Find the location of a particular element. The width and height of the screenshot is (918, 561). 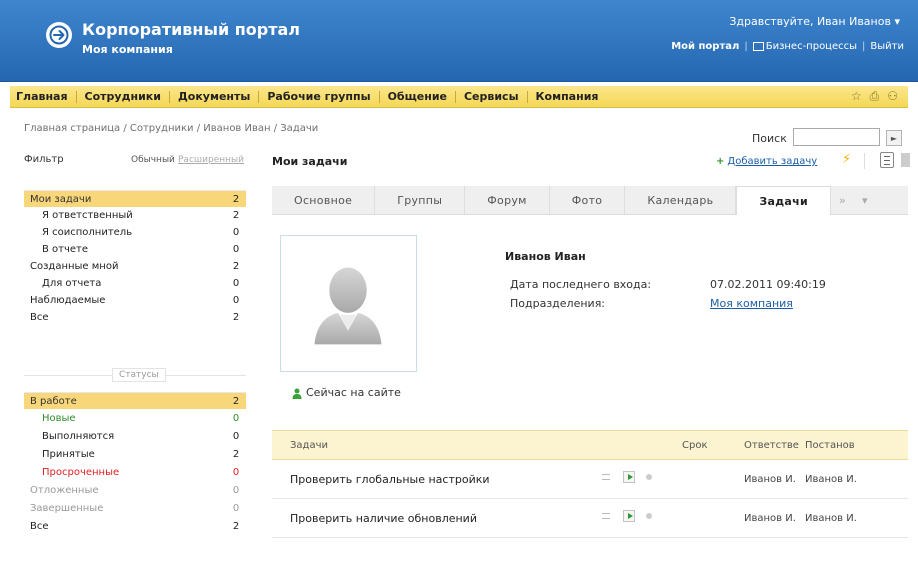

filter-item-label: Для отчета is located at coordinates (72, 283).